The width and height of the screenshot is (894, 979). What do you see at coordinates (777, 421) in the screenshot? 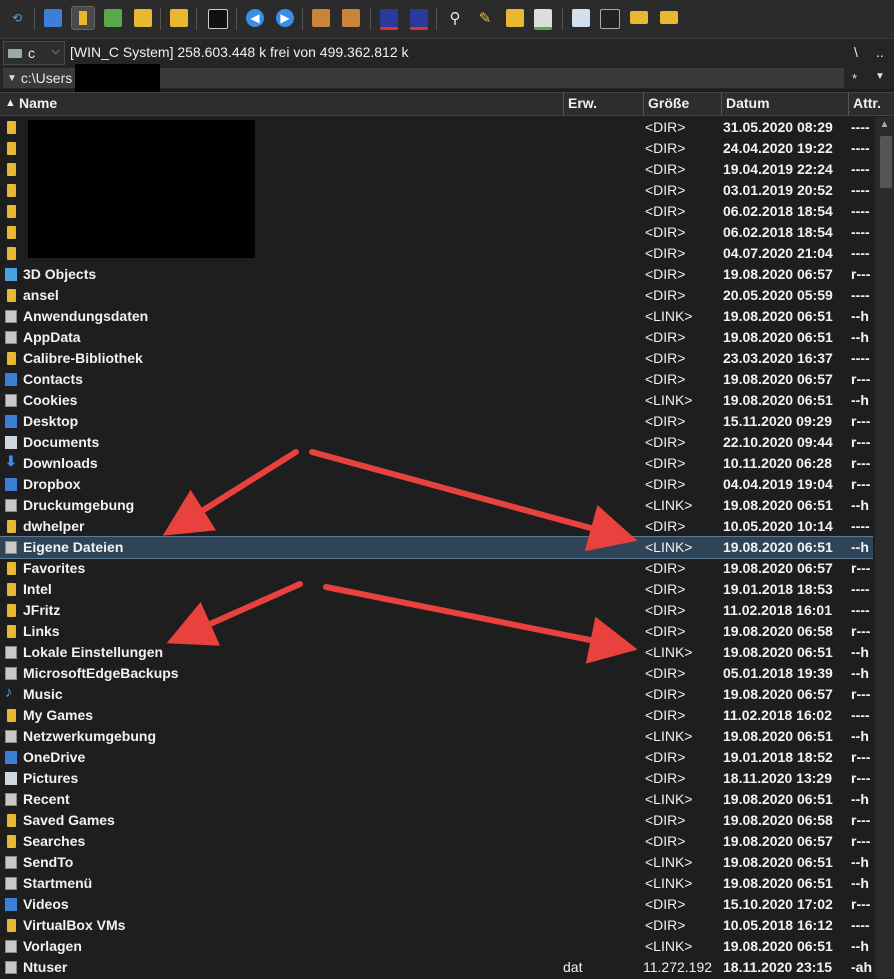
I see `file-date: 15.11.2020 09:29` at bounding box center [777, 421].